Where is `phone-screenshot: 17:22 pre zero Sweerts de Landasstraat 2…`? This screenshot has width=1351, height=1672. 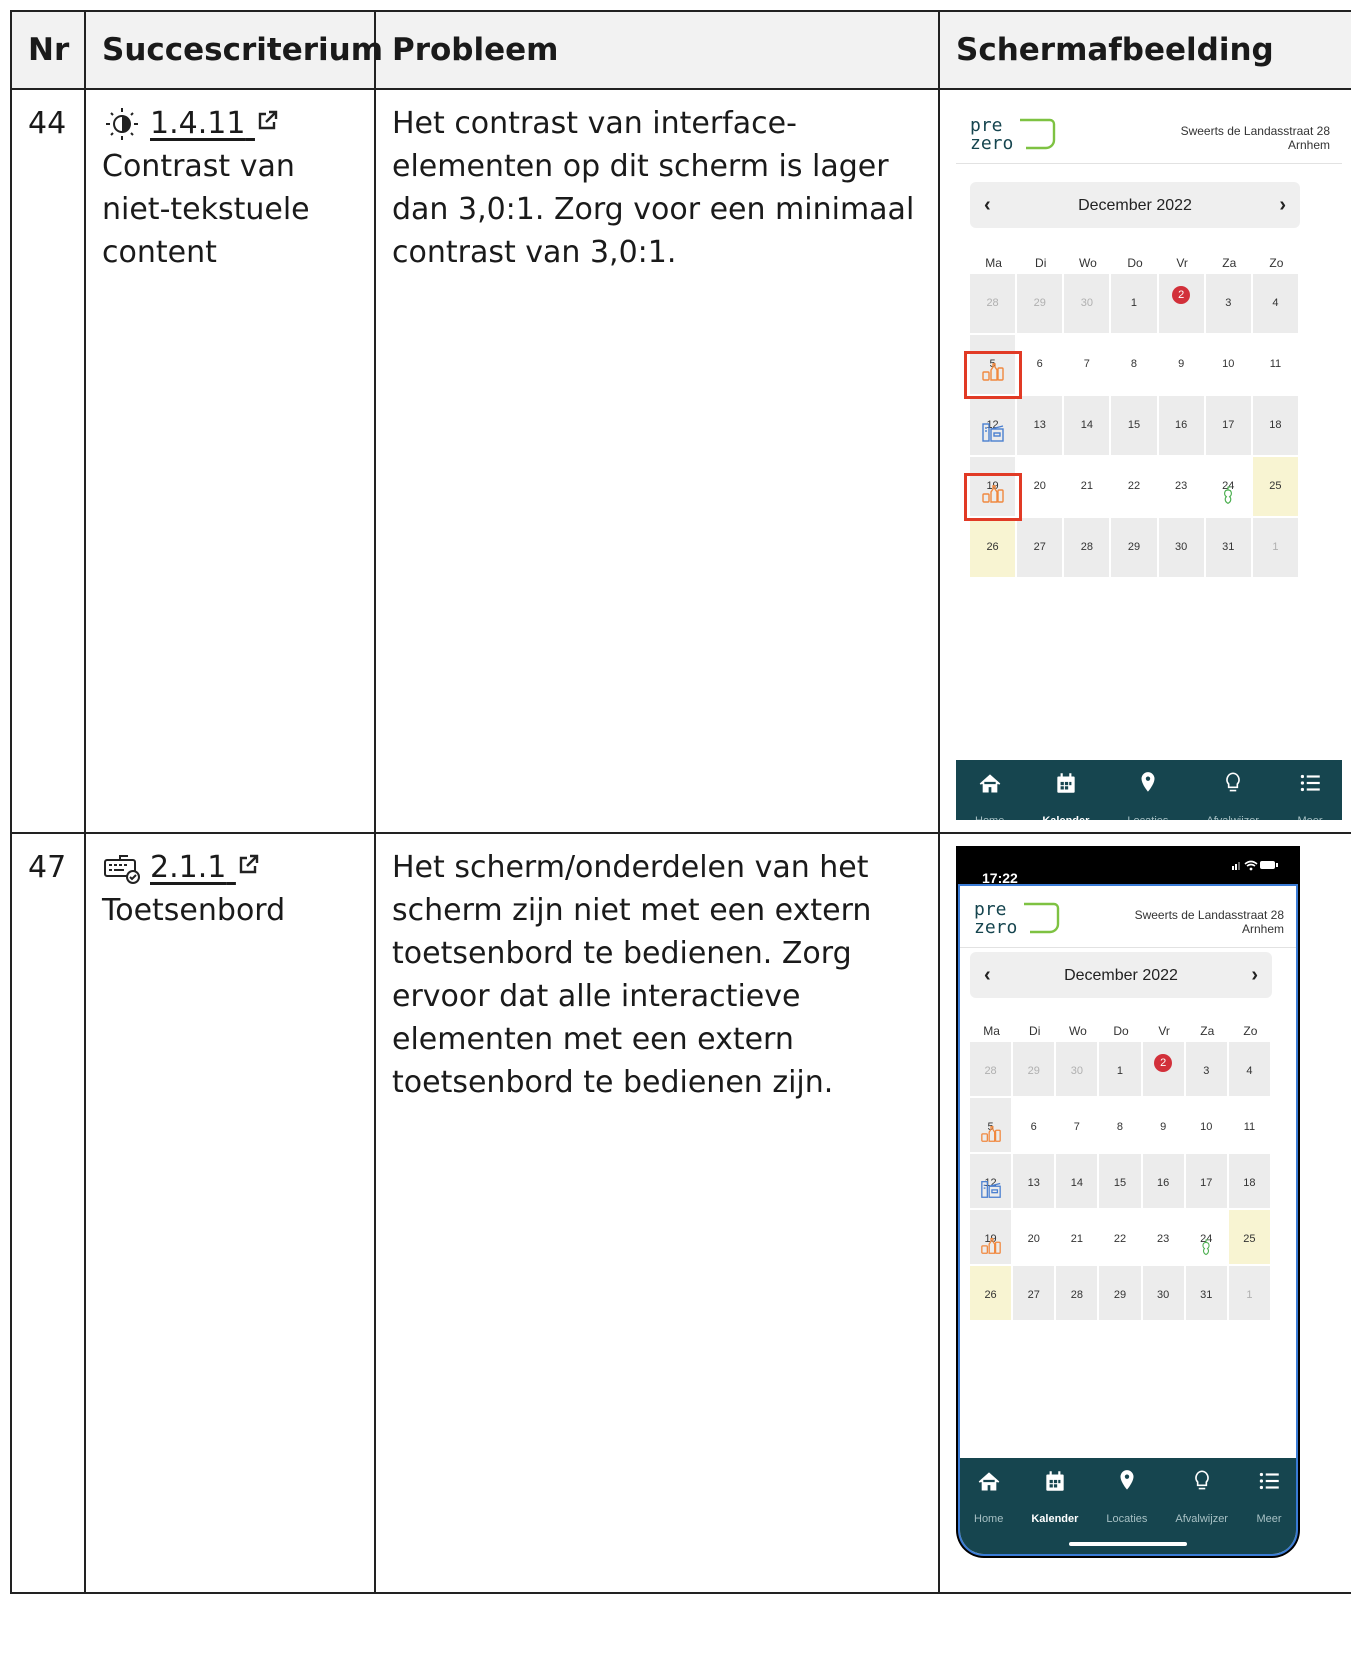
phone-screenshot: 17:22 pre zero Sweerts de Landasstraat 2… is located at coordinates (1128, 1202).